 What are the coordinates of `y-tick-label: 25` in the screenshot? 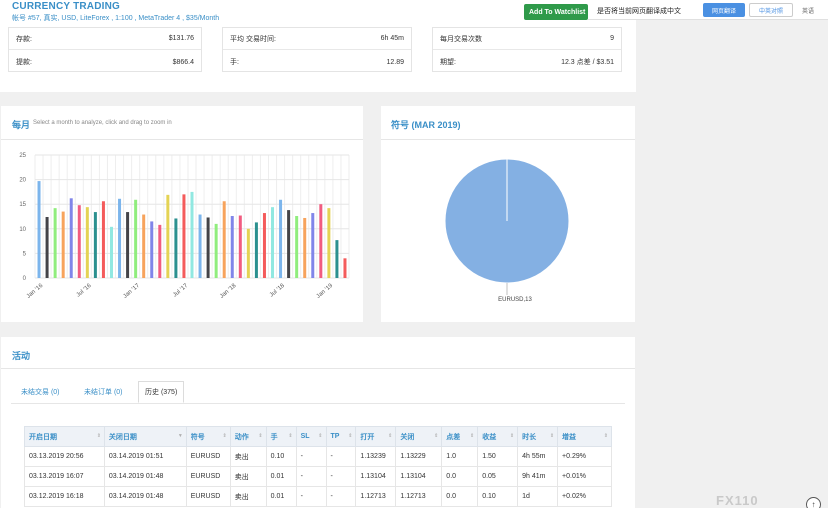 It's located at (22, 156).